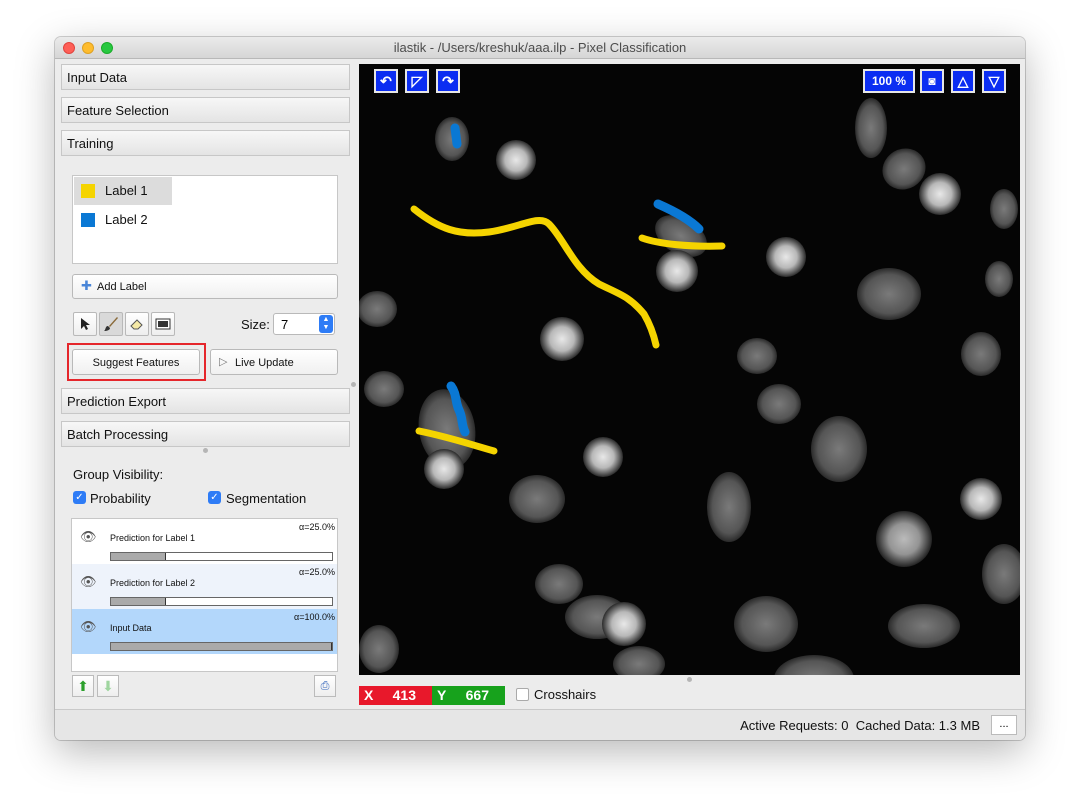 The image size is (1080, 812). Describe the element at coordinates (264, 363) in the screenshot. I see `live-update-text: Live Update` at that location.